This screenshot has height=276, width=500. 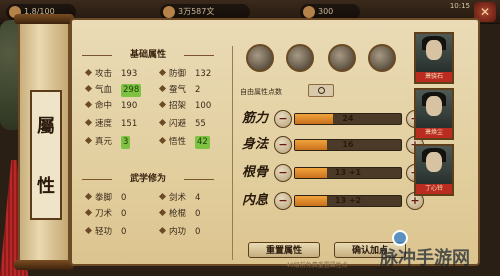 What do you see at coordinates (255, 172) in the screenshot?
I see `attribute-label: 根骨` at bounding box center [255, 172].